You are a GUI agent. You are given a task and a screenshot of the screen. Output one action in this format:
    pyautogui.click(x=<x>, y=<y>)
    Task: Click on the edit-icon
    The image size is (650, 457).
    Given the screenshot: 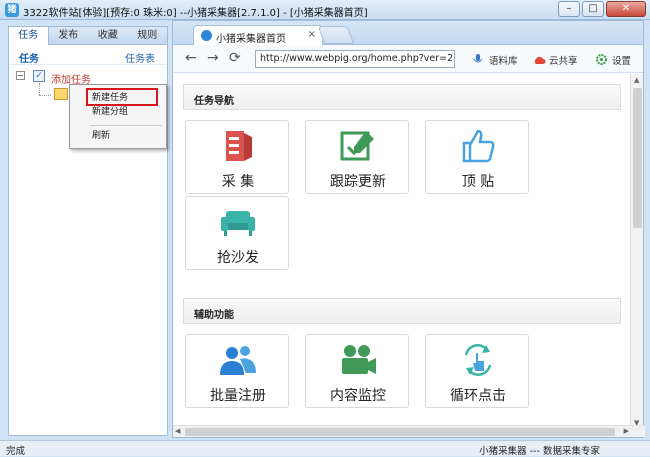 What is the action you would take?
    pyautogui.click(x=357, y=146)
    